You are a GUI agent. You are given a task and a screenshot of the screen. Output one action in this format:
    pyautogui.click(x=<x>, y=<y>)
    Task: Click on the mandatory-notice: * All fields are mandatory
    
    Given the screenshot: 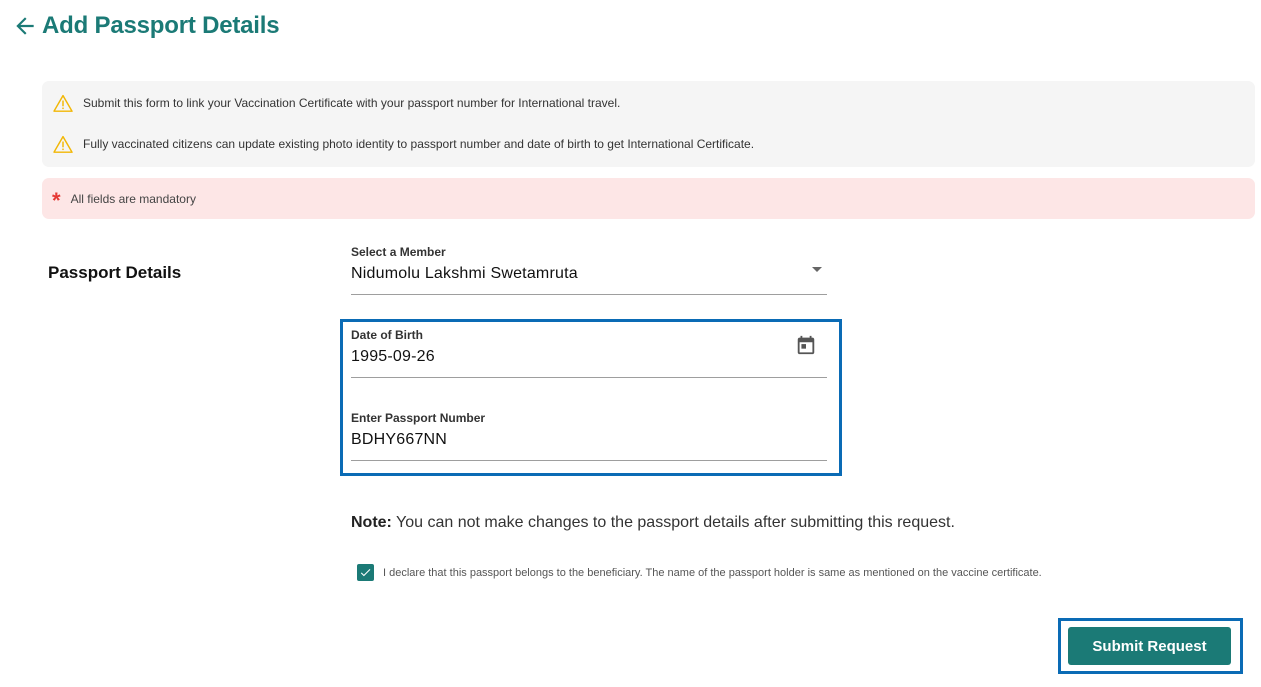 What is the action you would take?
    pyautogui.click(x=648, y=198)
    